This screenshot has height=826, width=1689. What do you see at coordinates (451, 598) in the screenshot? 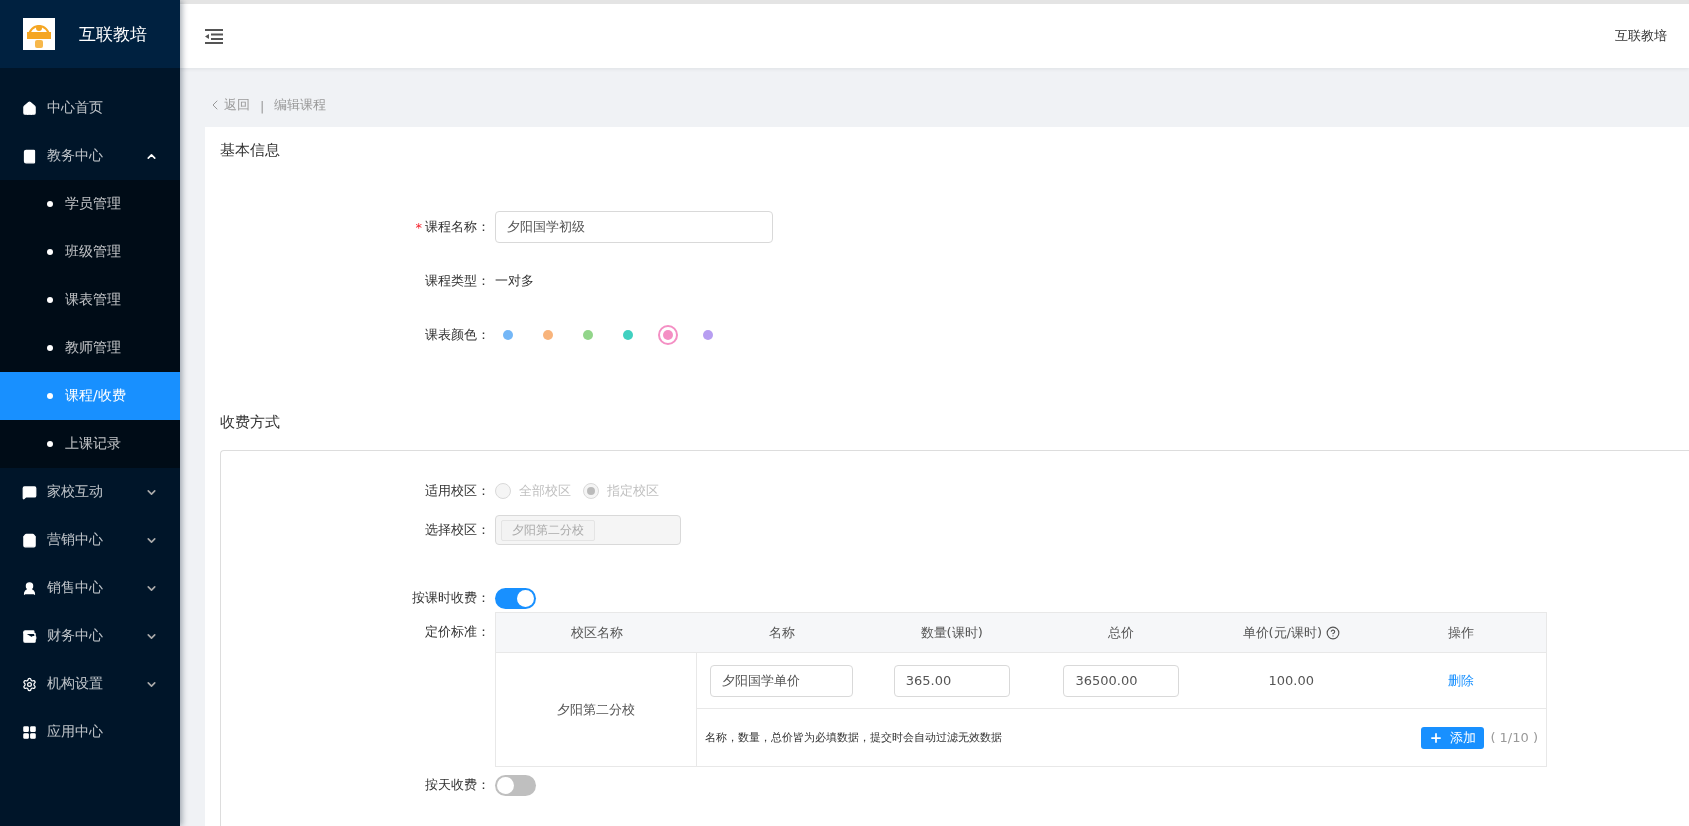
I see `field-label: 按课时收费：` at bounding box center [451, 598].